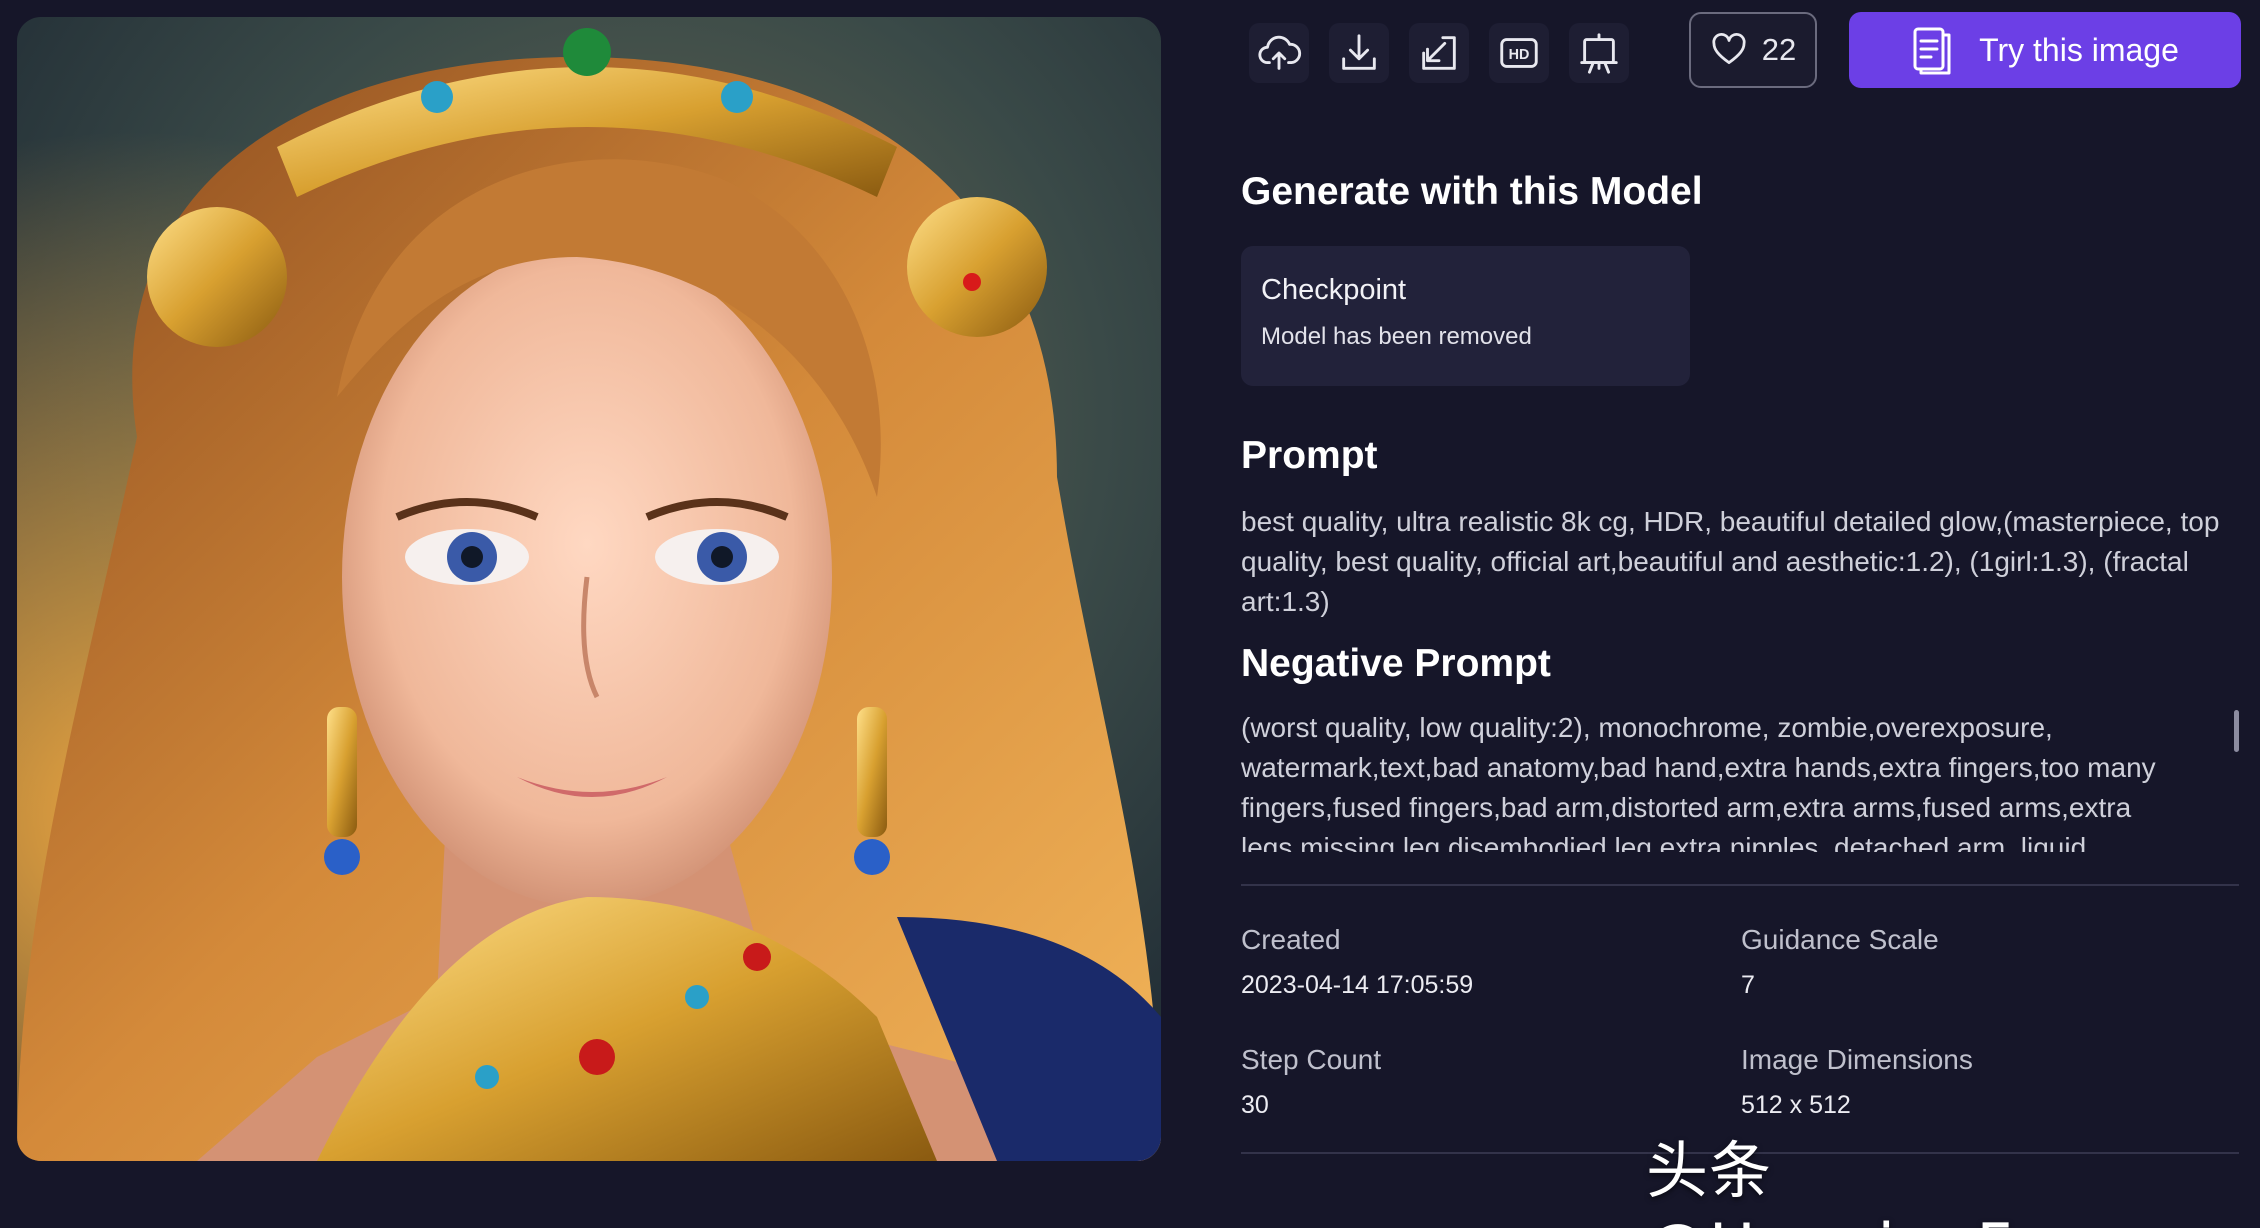 The width and height of the screenshot is (2260, 1228). I want to click on svg-text: HD, so click(1519, 55).